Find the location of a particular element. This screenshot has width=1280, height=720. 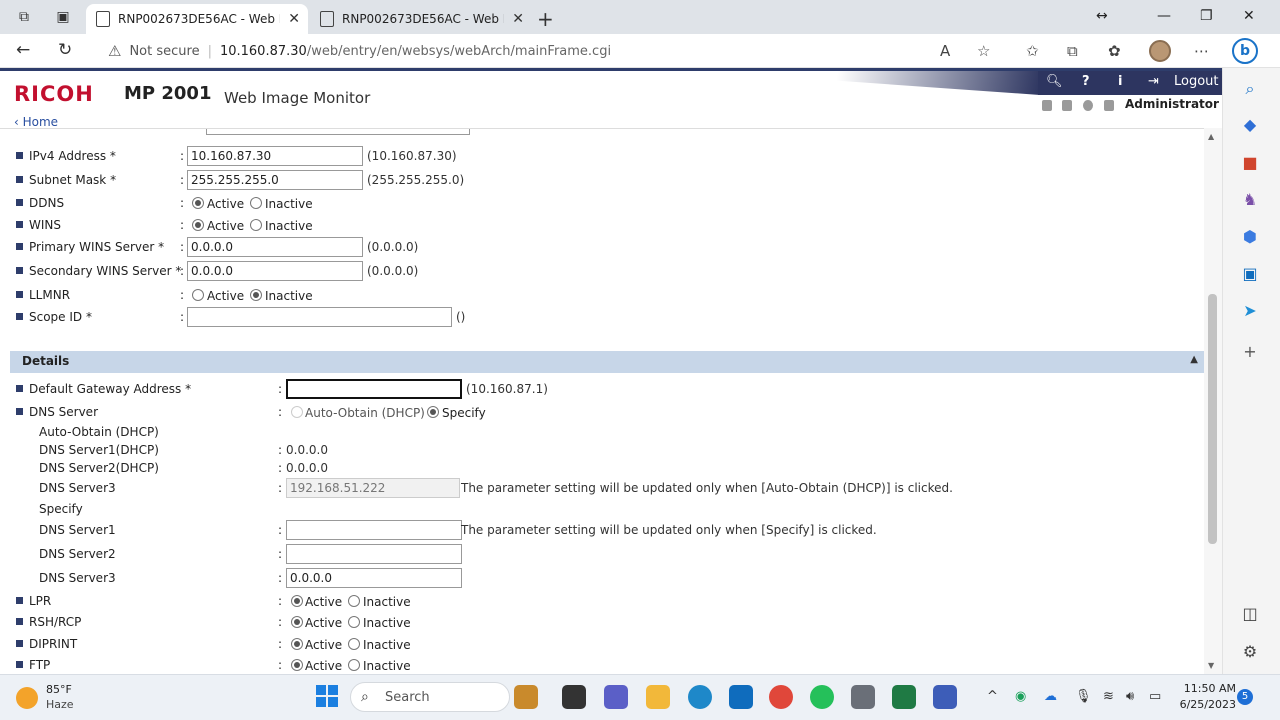

logout-link: Logout is located at coordinates (1196, 81).